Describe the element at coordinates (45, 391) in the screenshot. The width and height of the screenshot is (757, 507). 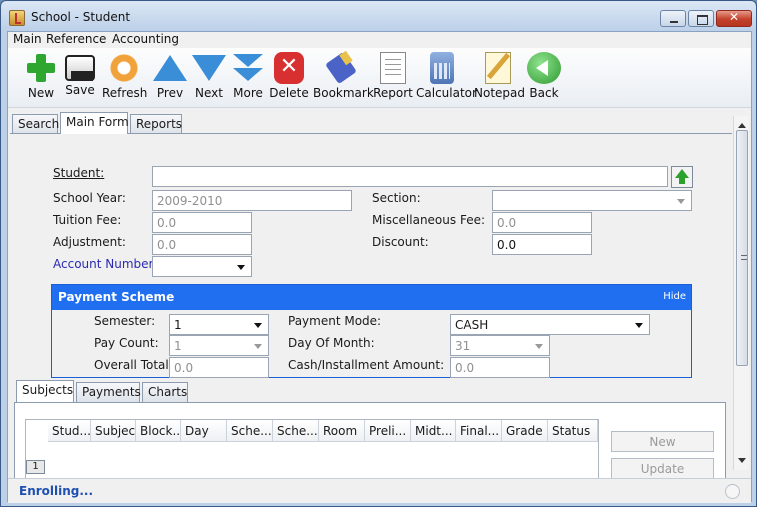
I see `tab-subjects: Subjects` at that location.